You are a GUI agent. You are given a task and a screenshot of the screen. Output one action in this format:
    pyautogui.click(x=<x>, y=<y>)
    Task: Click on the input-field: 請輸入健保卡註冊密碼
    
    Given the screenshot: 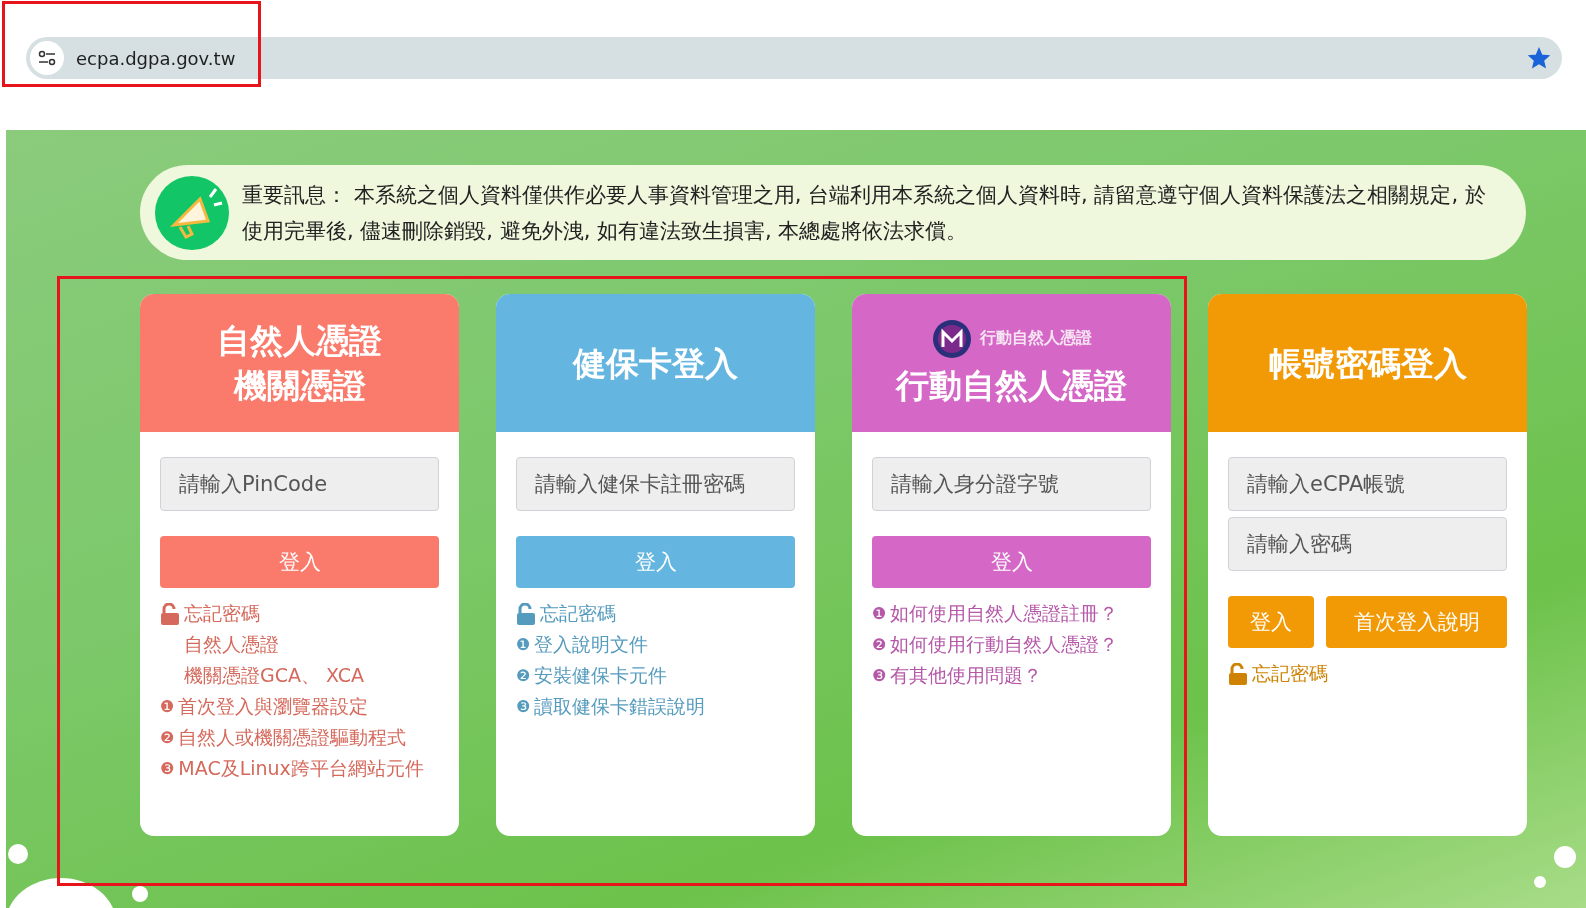 What is the action you would take?
    pyautogui.click(x=655, y=484)
    